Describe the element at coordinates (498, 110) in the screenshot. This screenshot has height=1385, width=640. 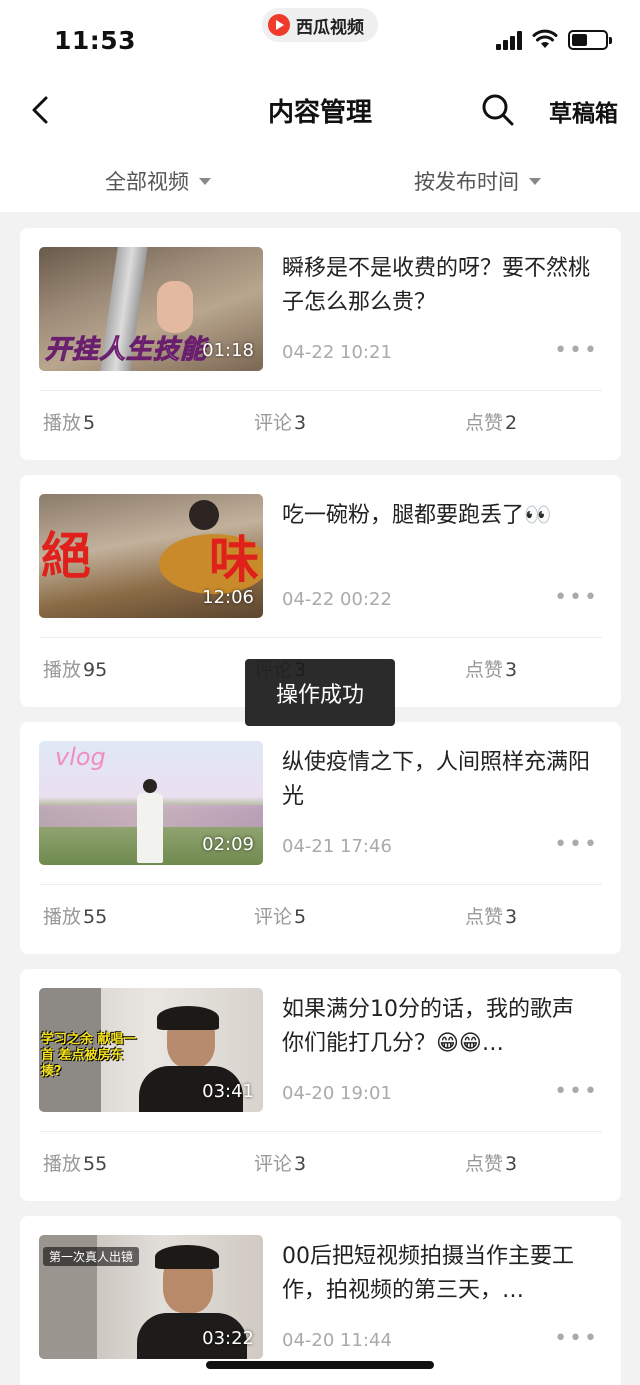
I see `search-icon` at that location.